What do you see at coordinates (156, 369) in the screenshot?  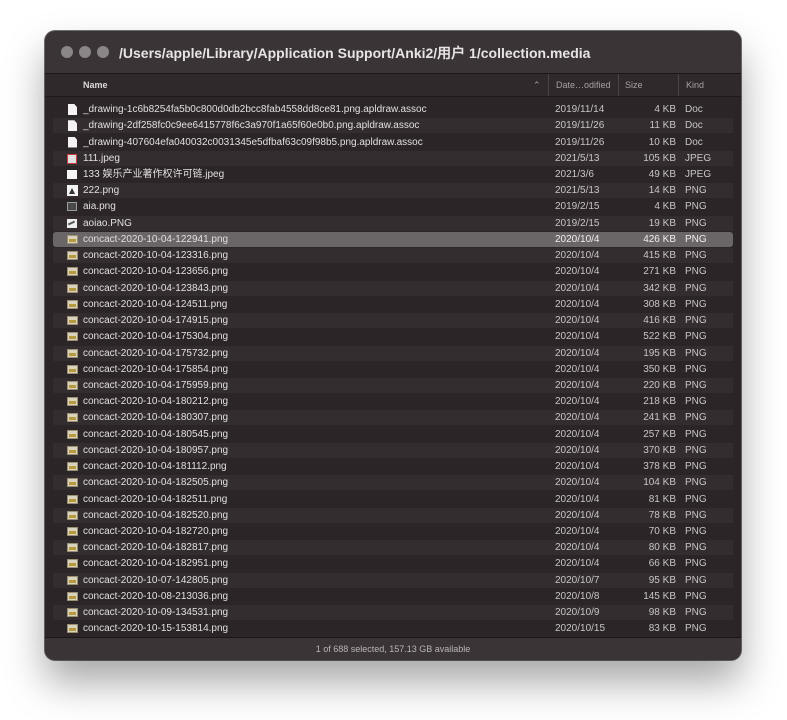 I see `file-name: concact-2020-10-04-175854.png` at bounding box center [156, 369].